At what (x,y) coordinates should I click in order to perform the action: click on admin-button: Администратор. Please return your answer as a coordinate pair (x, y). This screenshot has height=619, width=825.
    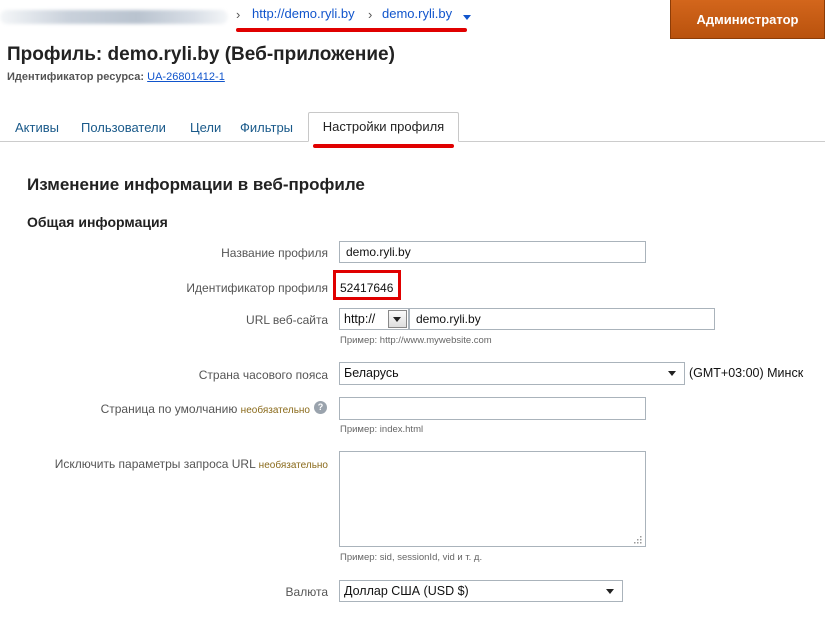
    Looking at the image, I should click on (747, 19).